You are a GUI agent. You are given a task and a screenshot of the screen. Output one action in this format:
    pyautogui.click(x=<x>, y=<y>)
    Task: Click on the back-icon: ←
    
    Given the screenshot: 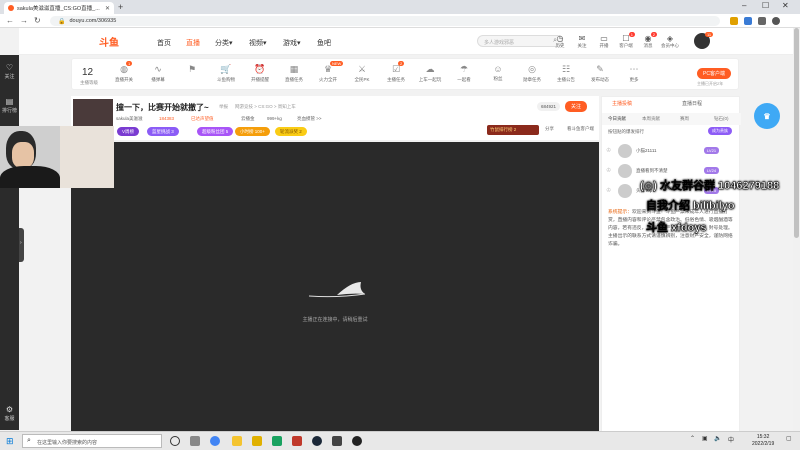 What is the action you would take?
    pyautogui.click(x=10, y=20)
    